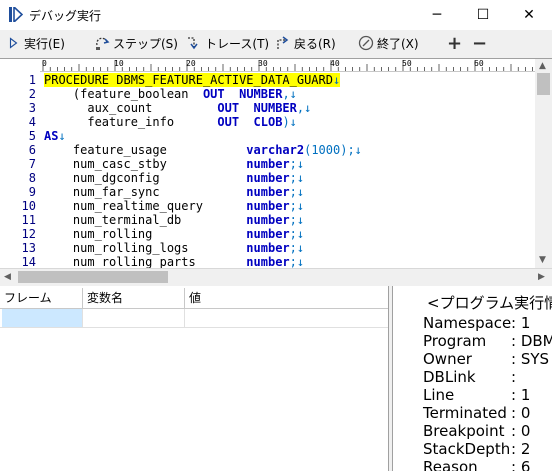 The height and width of the screenshot is (471, 552). Describe the element at coordinates (483, 15) in the screenshot. I see `maximize-button: ☐` at that location.